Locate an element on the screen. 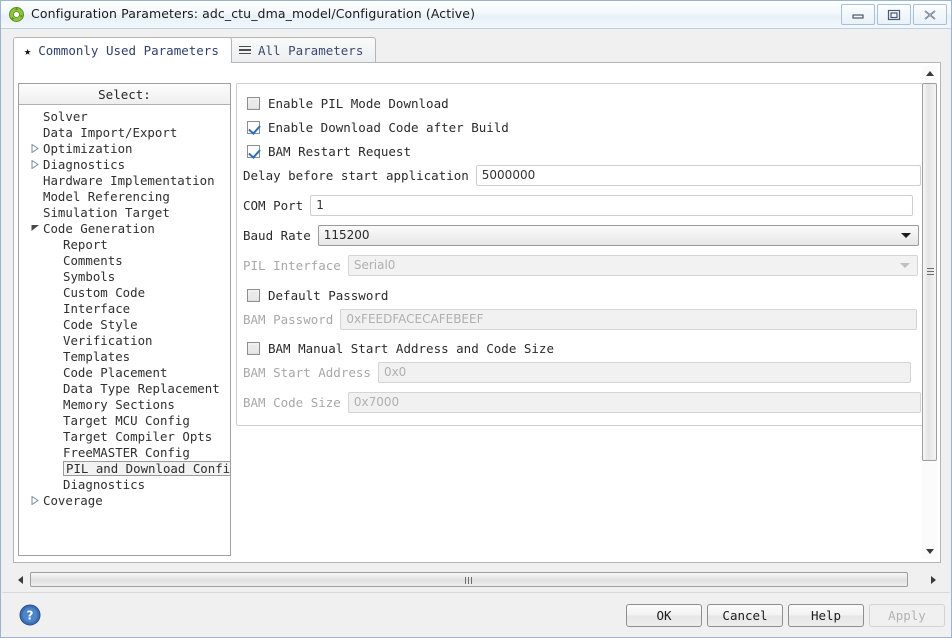 The height and width of the screenshot is (638, 952). triangle-down-icon is located at coordinates (929, 551).